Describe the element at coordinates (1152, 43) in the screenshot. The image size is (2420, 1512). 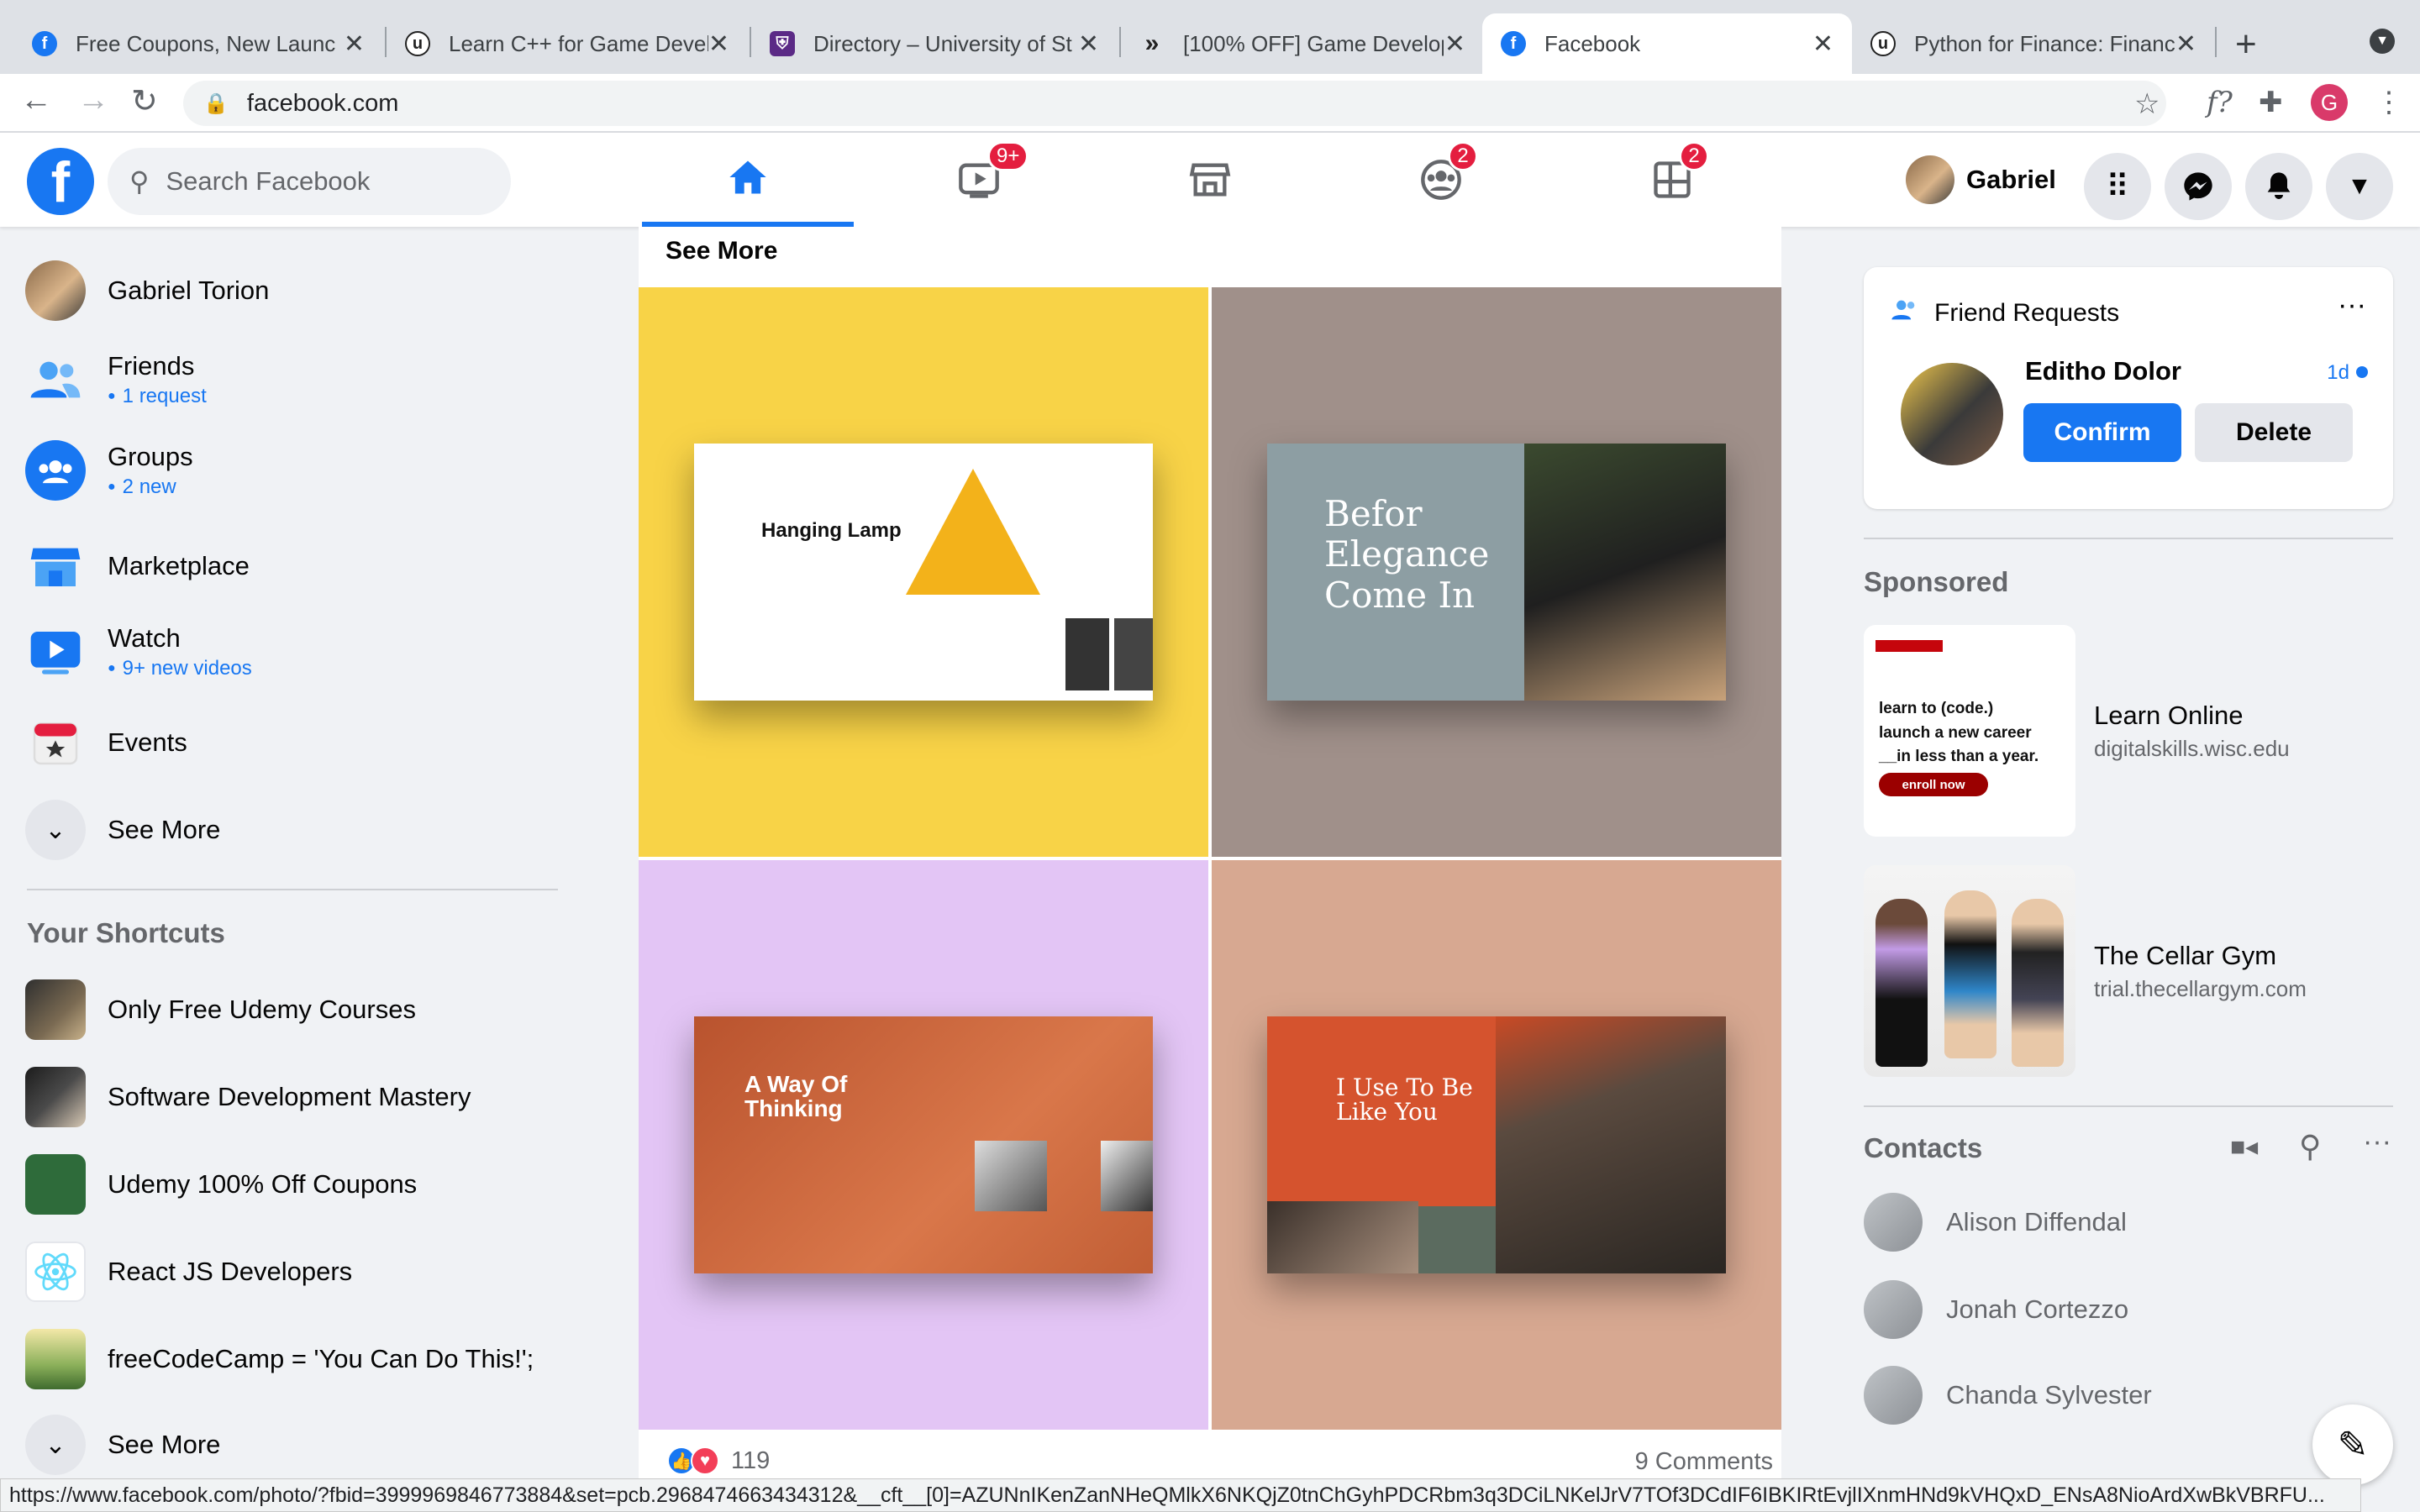
I see `double-chevron-icon: »` at that location.